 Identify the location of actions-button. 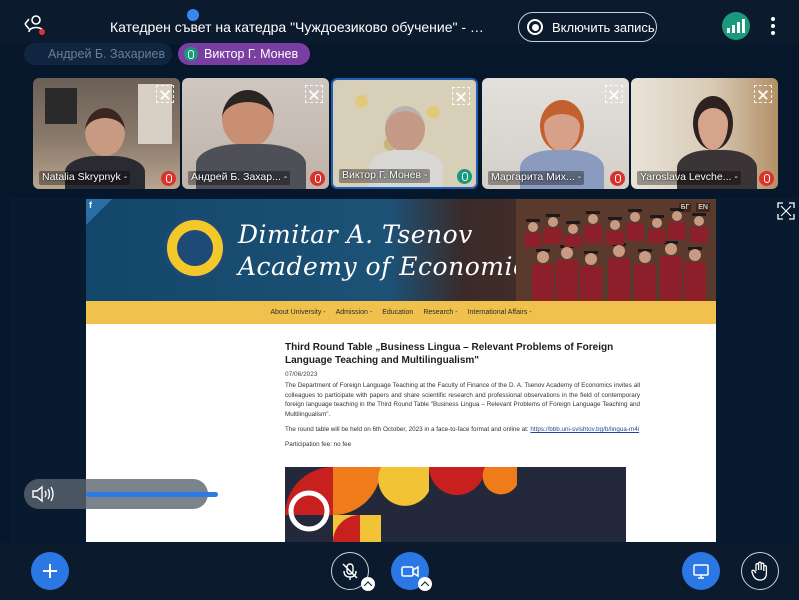
(50, 571).